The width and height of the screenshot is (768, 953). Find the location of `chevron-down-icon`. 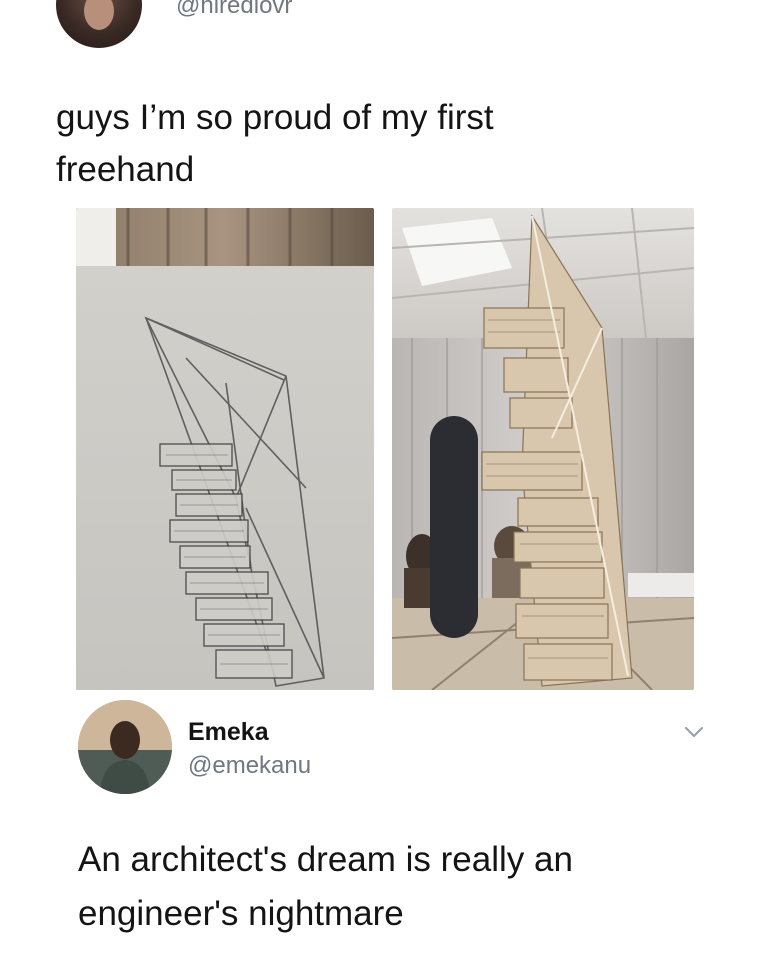

chevron-down-icon is located at coordinates (694, 732).